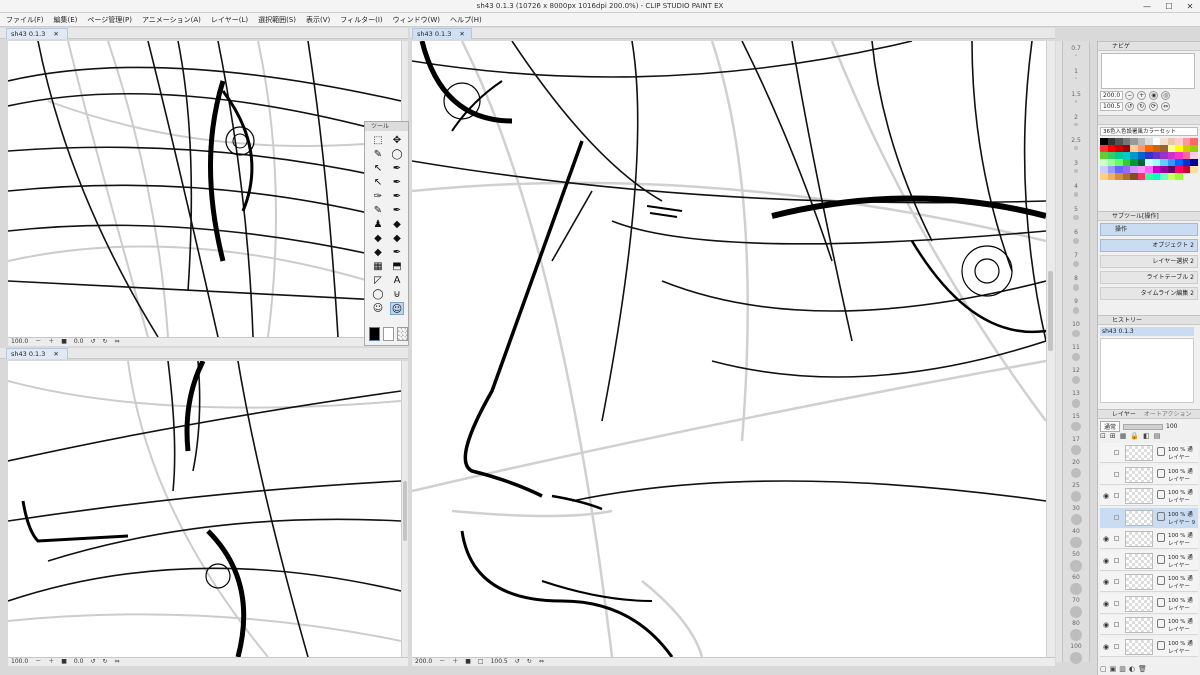 The image size is (1200, 675). Describe the element at coordinates (1076, 439) in the screenshot. I see `brush-size-label: 17` at that location.